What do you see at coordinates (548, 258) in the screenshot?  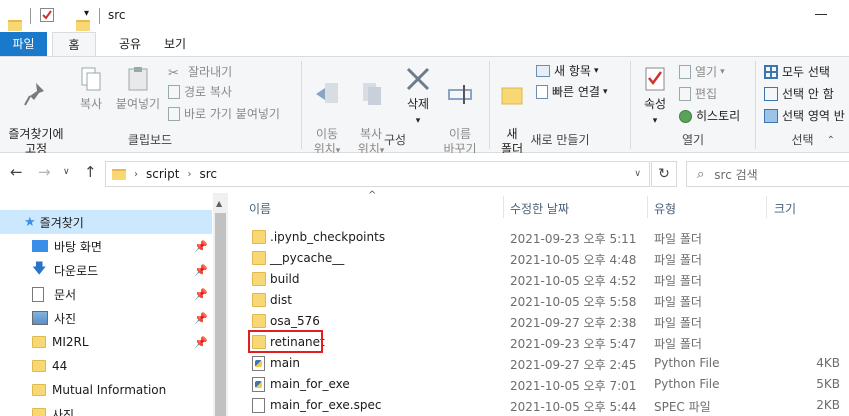 I see `file-row: __pycache__ 2021-10-05 오후 4:48 파일 폴더` at bounding box center [548, 258].